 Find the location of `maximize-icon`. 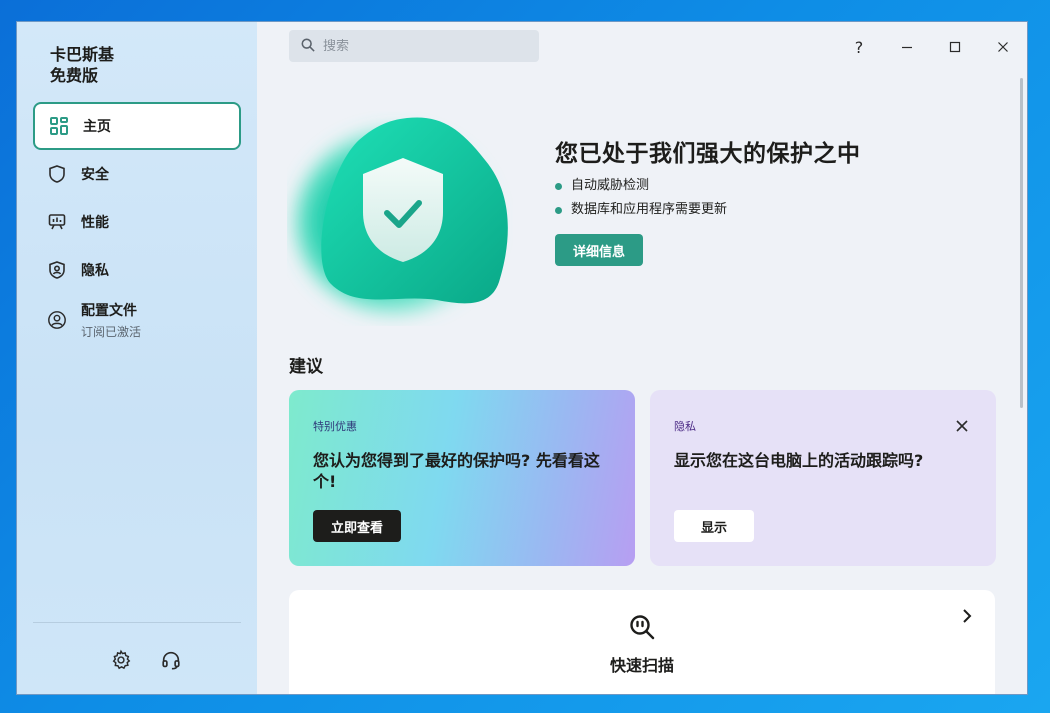

maximize-icon is located at coordinates (955, 47).